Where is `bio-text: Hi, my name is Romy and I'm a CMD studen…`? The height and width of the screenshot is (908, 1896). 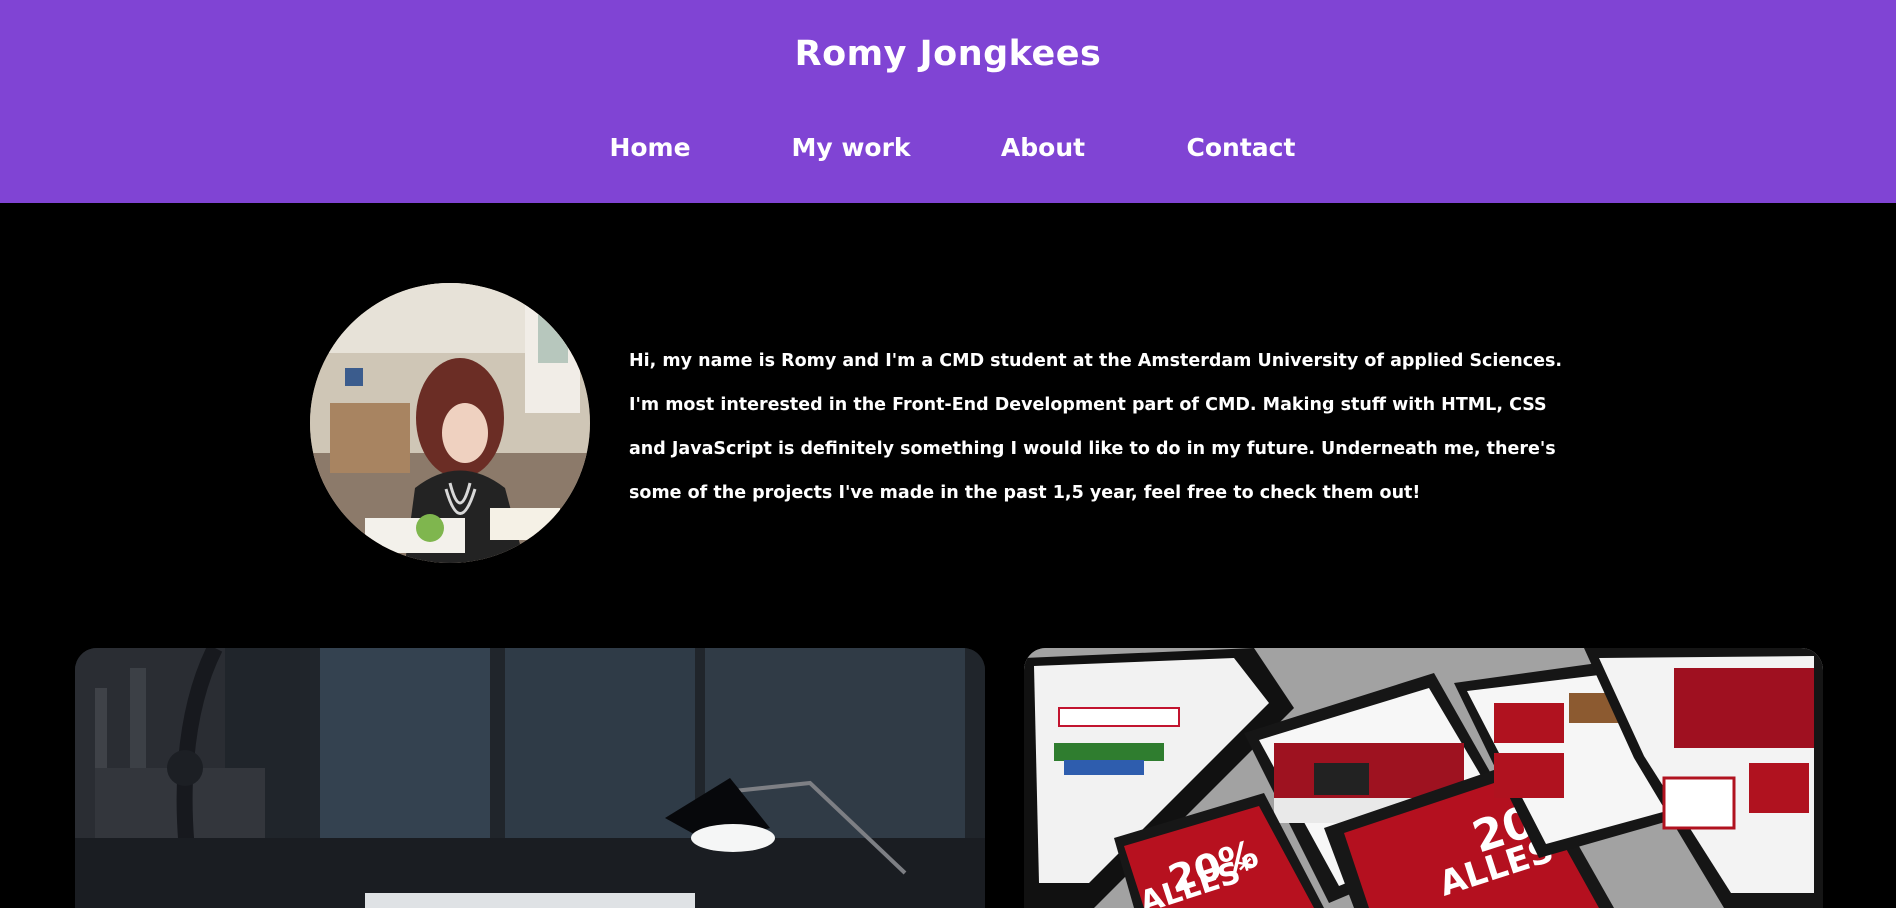 bio-text: Hi, my name is Romy and I'm a CMD studen… is located at coordinates (1096, 427).